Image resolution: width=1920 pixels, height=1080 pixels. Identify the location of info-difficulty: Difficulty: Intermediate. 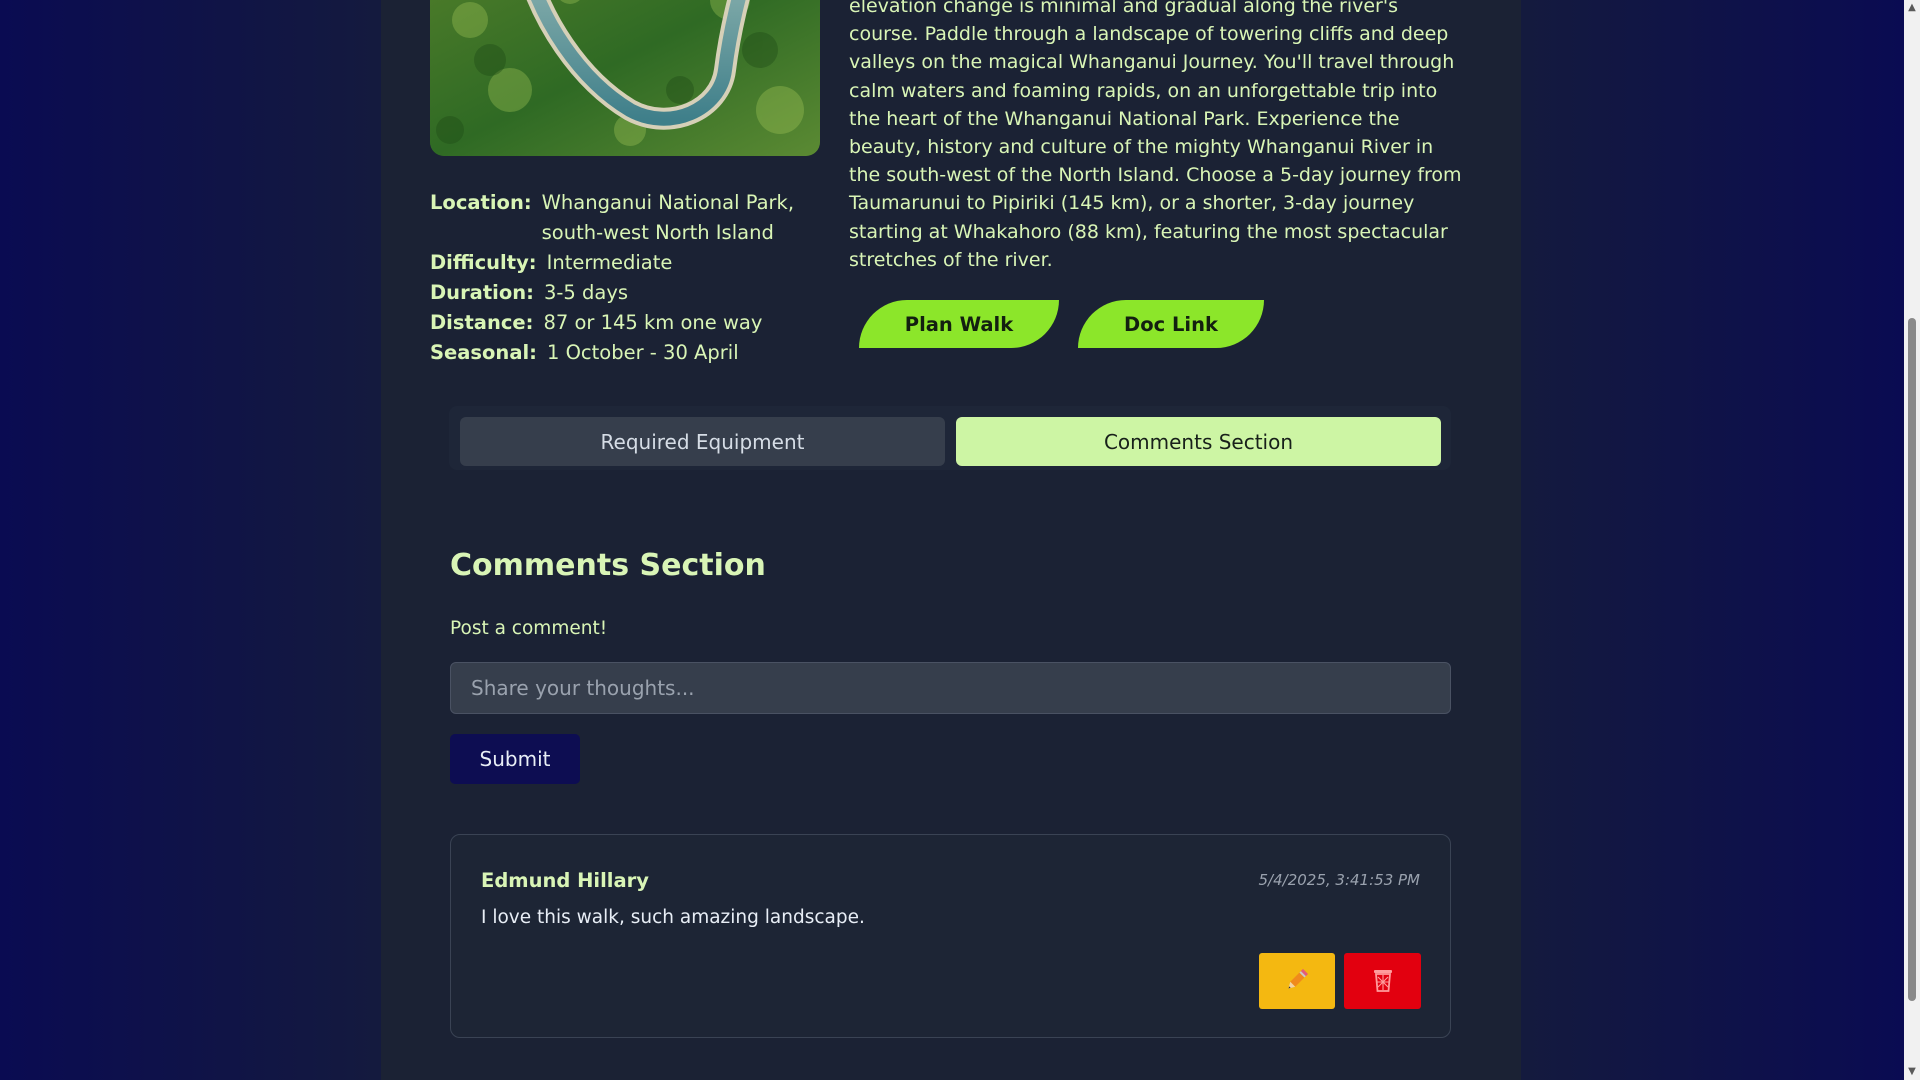
(630, 263).